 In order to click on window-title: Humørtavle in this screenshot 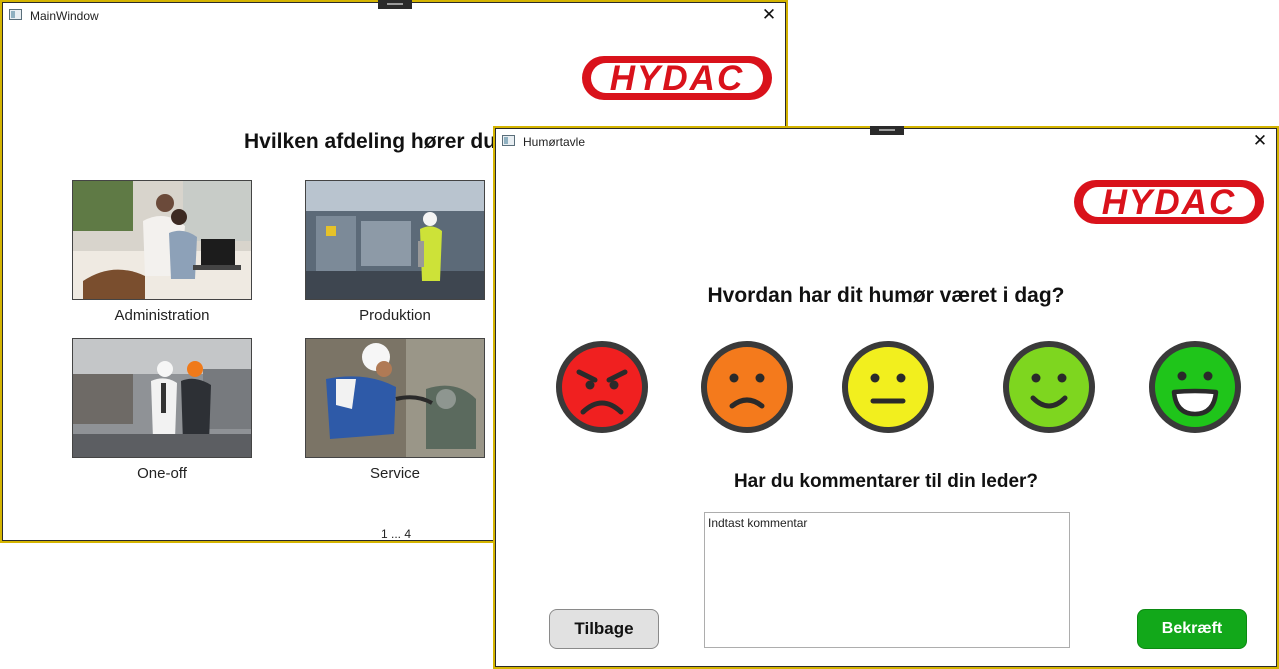, I will do `click(554, 142)`.